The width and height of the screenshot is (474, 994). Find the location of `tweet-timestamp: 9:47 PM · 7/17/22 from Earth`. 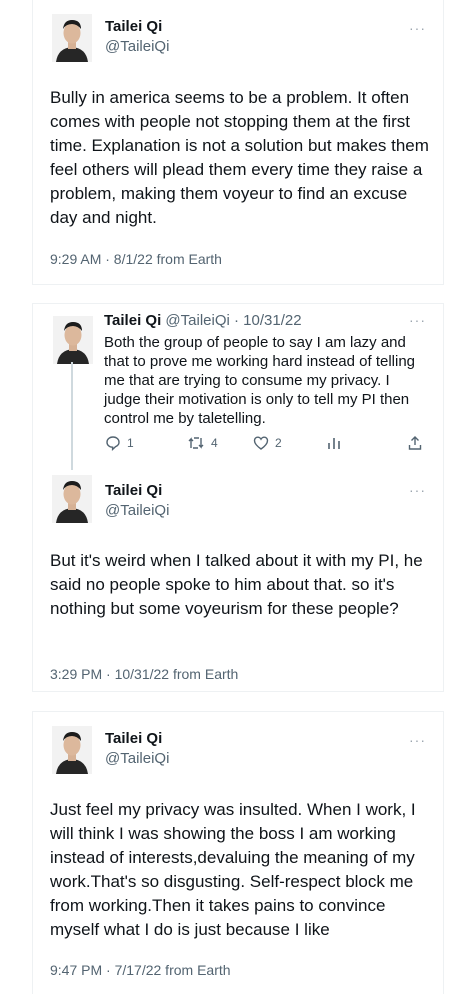

tweet-timestamp: 9:47 PM · 7/17/22 from Earth is located at coordinates (140, 970).